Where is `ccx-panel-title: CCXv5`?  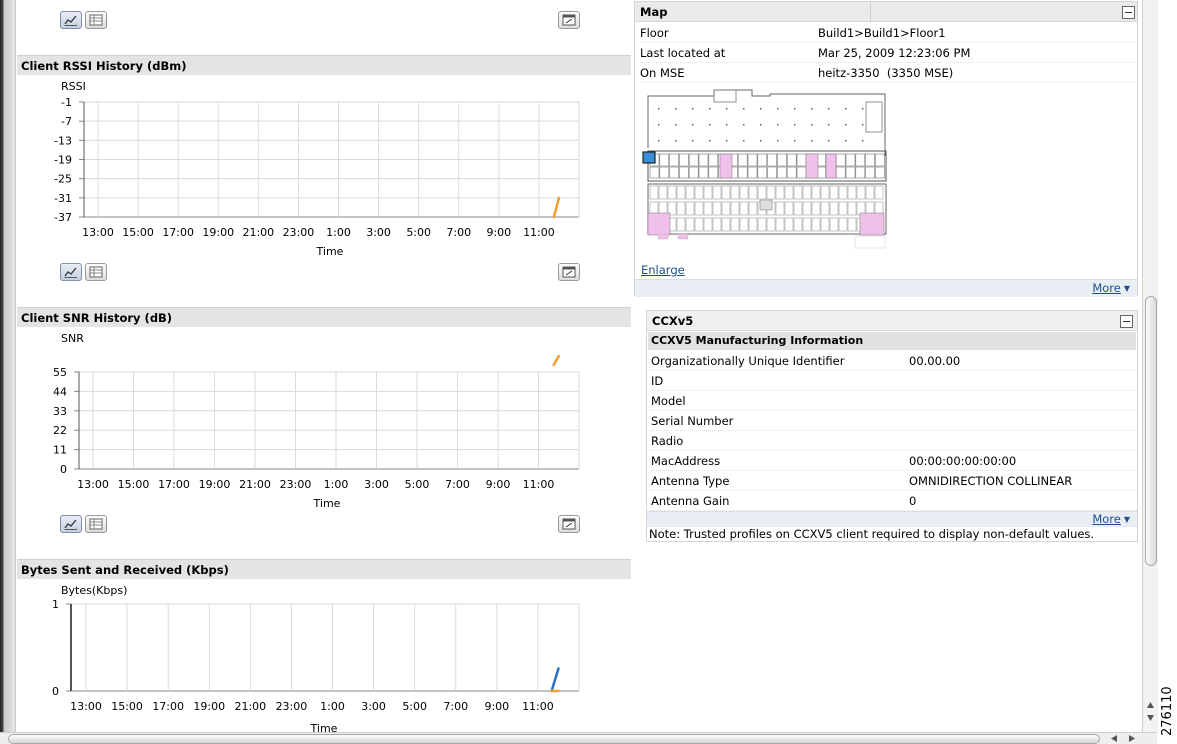 ccx-panel-title: CCXv5 is located at coordinates (892, 321).